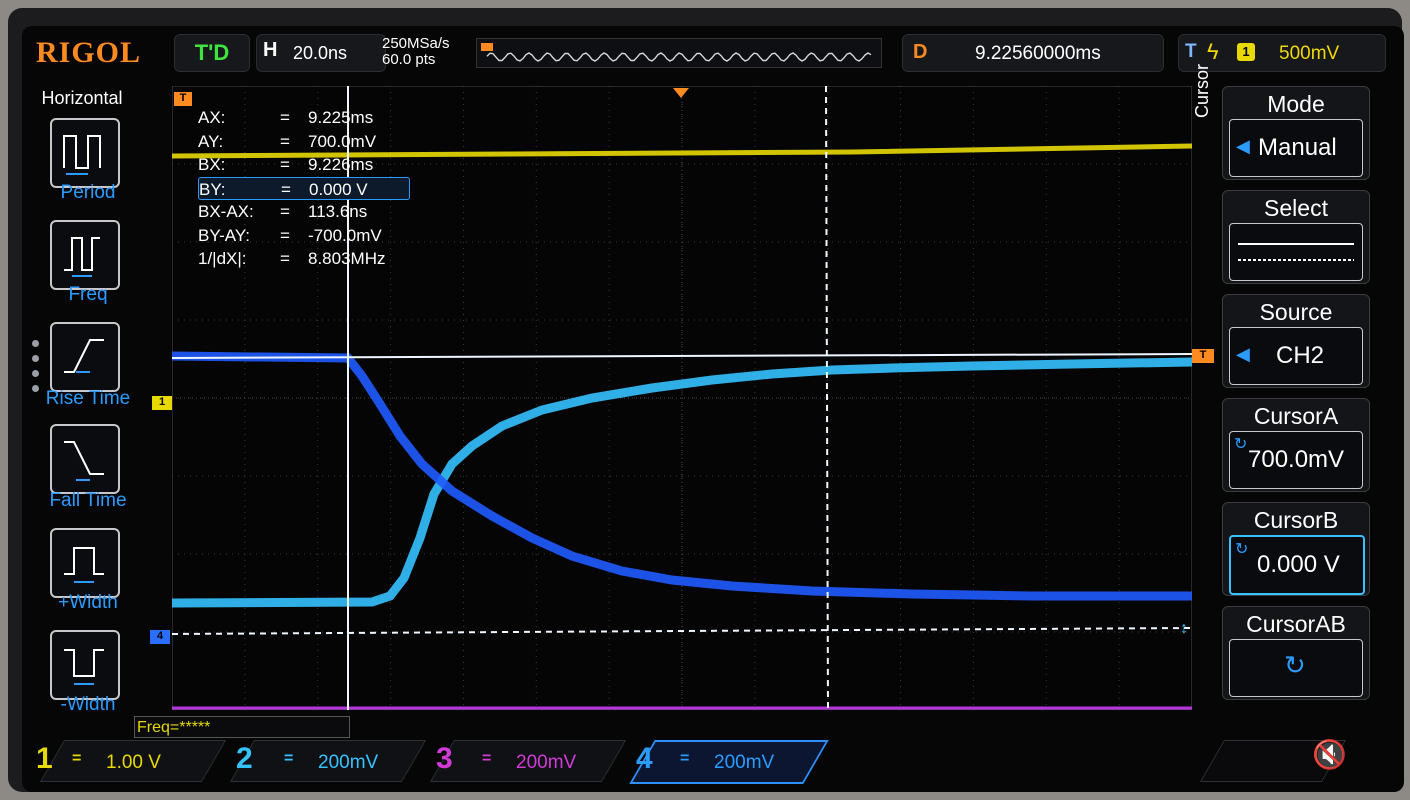 The width and height of the screenshot is (1410, 800). What do you see at coordinates (1296, 520) in the screenshot?
I see `cursor-b-title: CursorB` at bounding box center [1296, 520].